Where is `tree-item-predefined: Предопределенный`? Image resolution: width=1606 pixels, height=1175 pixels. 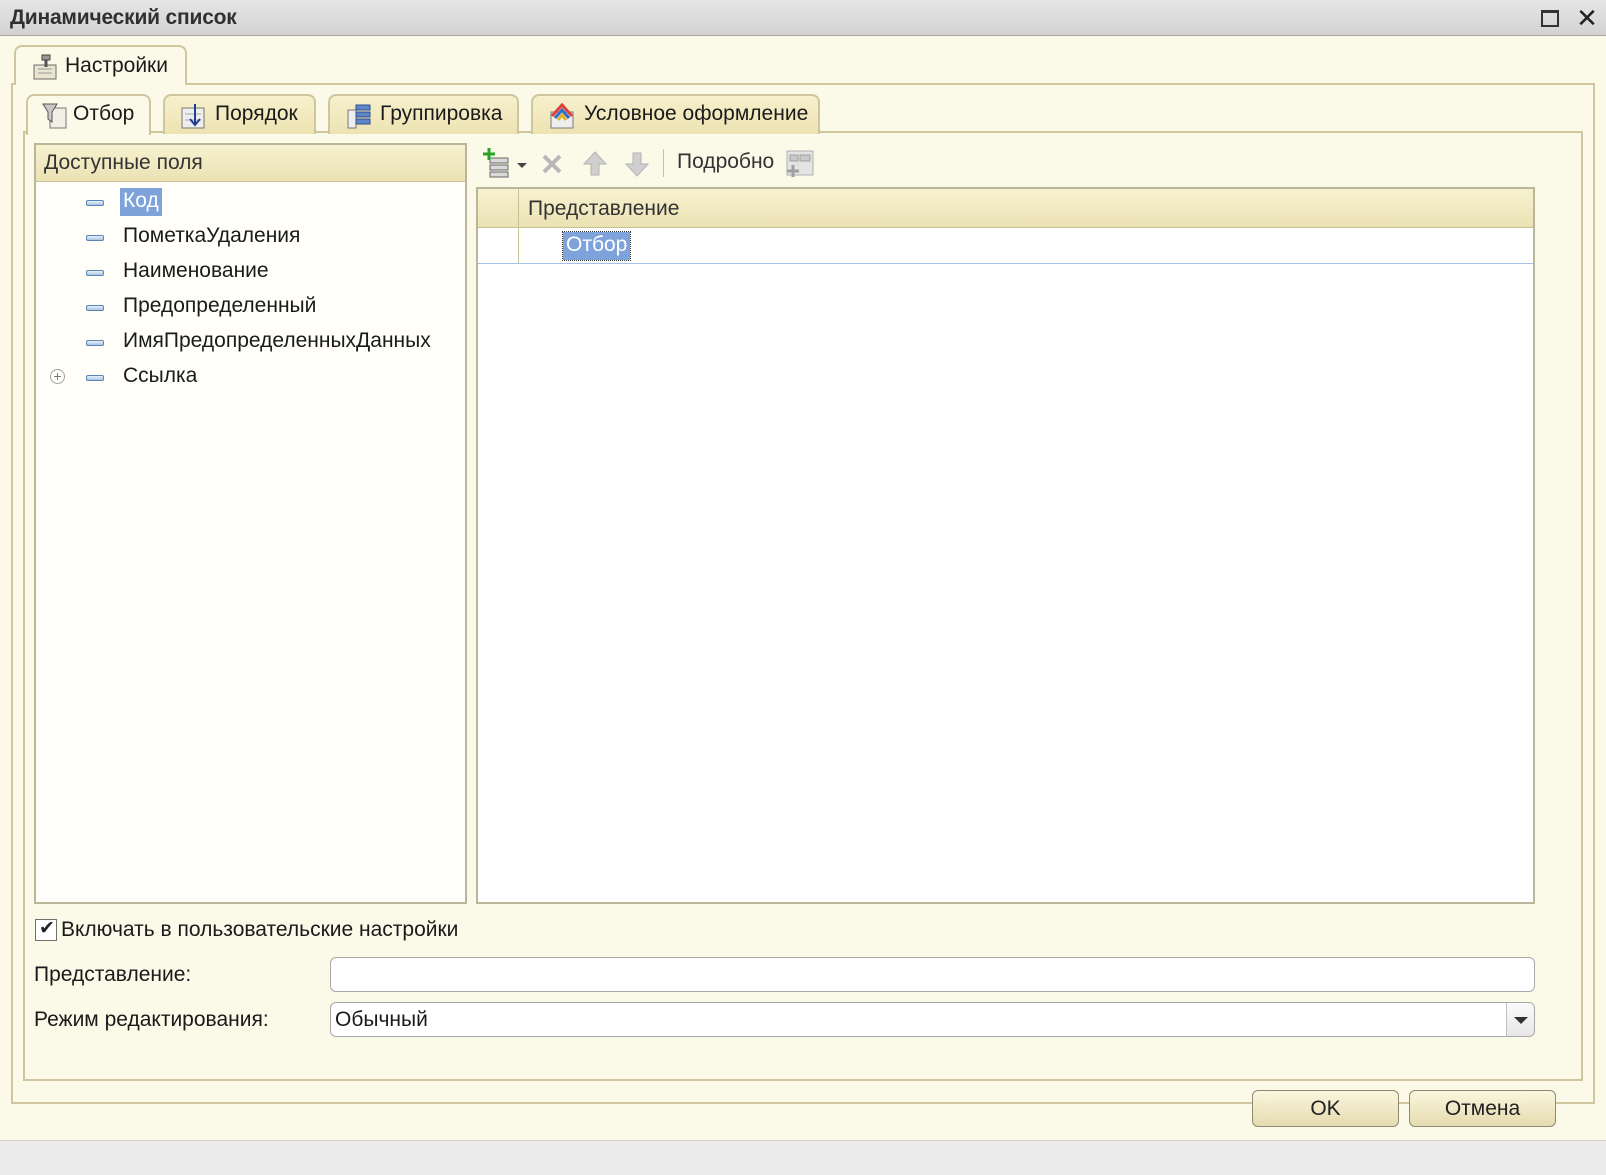 tree-item-predefined: Предопределенный is located at coordinates (250, 306).